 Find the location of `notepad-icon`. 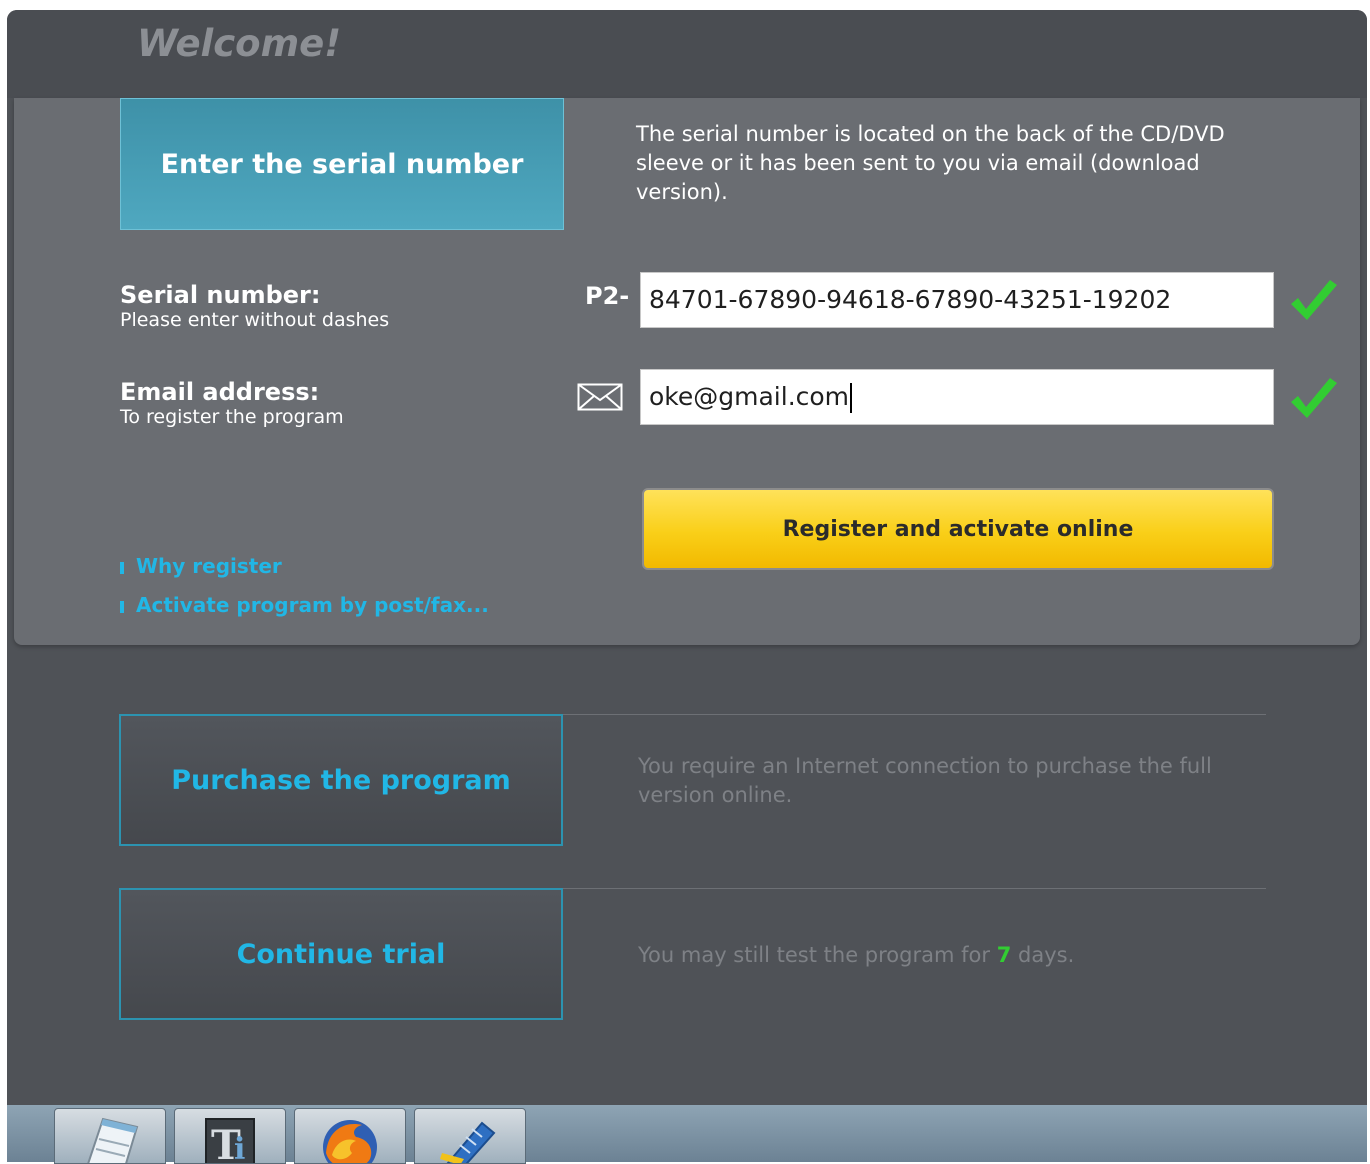

notepad-icon is located at coordinates (113, 1140).